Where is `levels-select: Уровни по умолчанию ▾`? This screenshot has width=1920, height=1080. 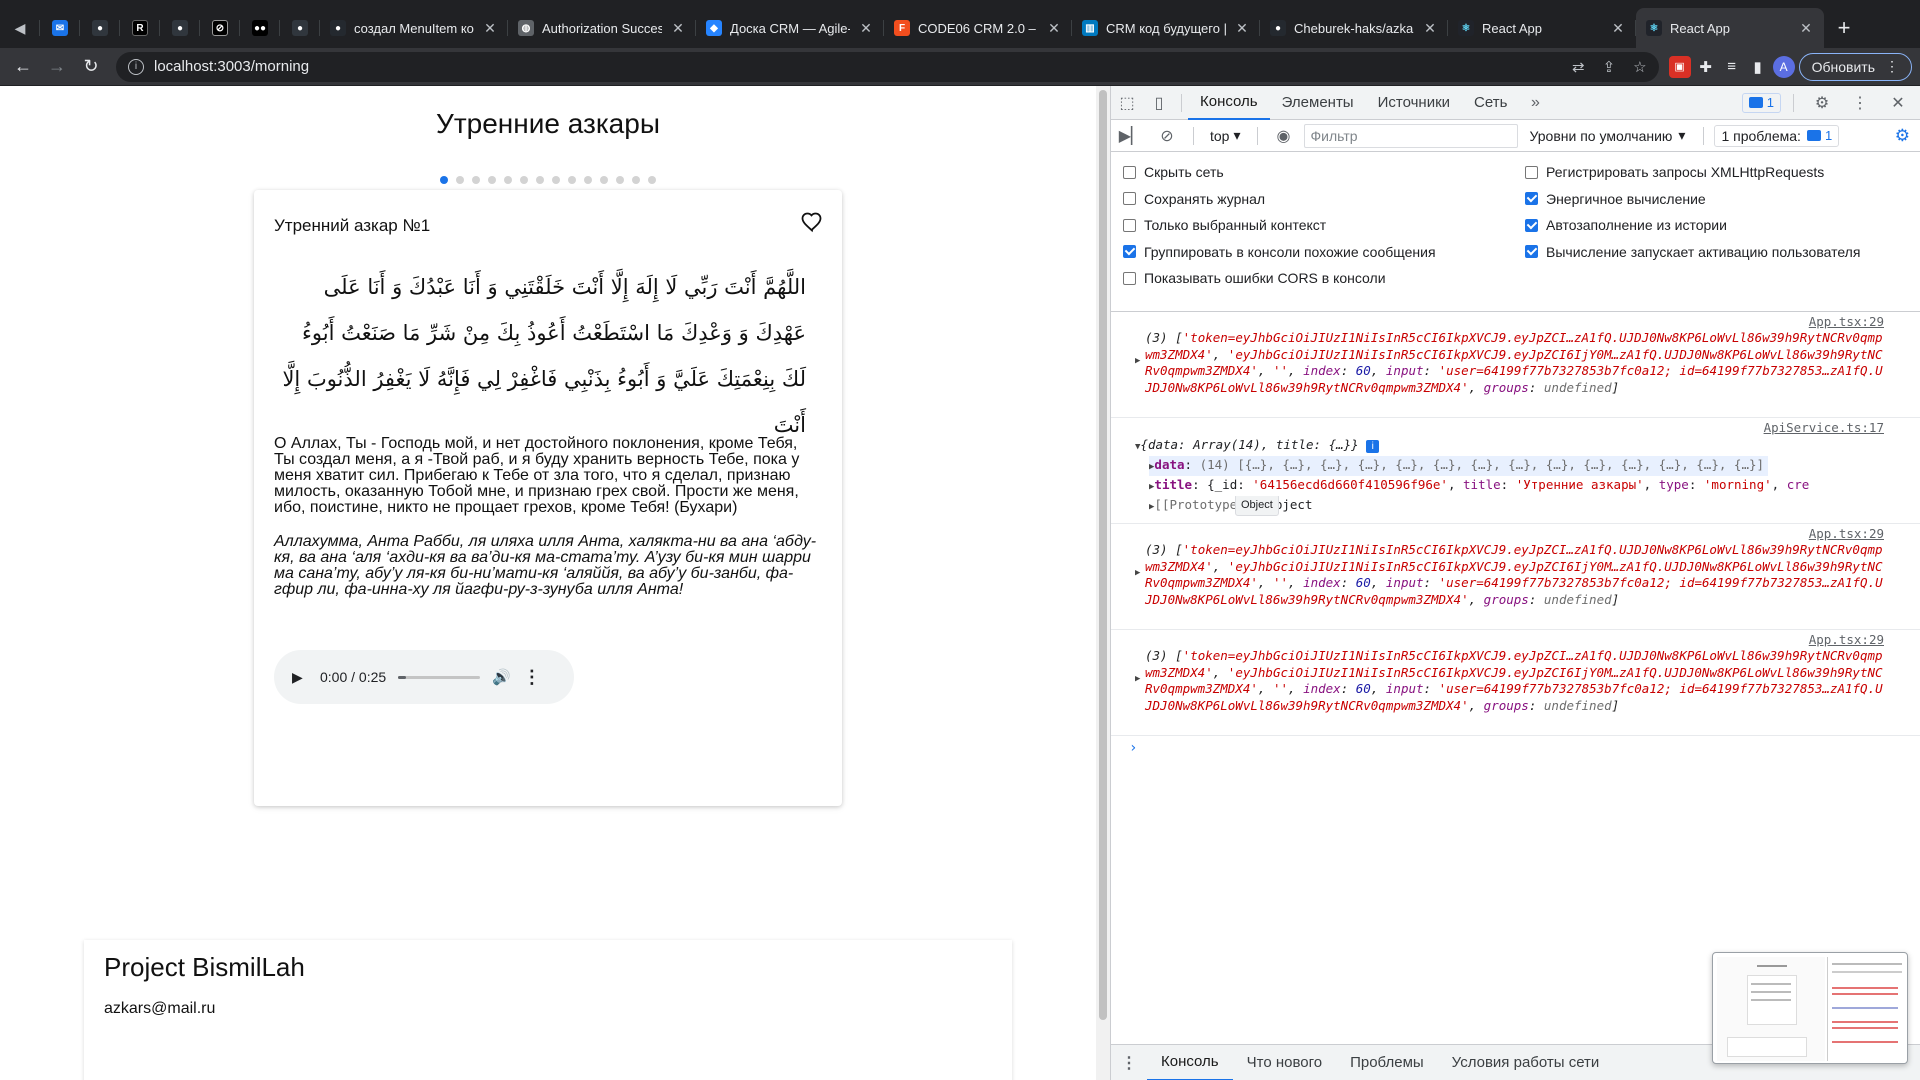
levels-select: Уровни по умолчанию ▾ is located at coordinates (1608, 135).